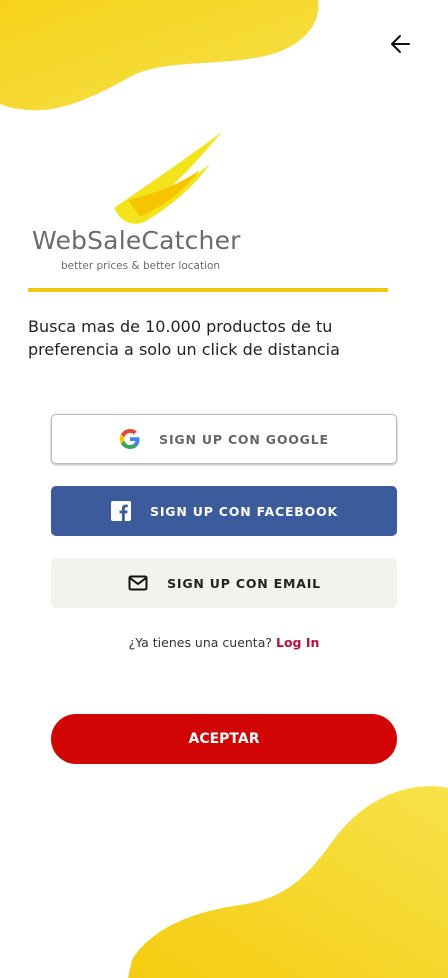  I want to click on logo-tagline: better prices & better location, so click(141, 266).